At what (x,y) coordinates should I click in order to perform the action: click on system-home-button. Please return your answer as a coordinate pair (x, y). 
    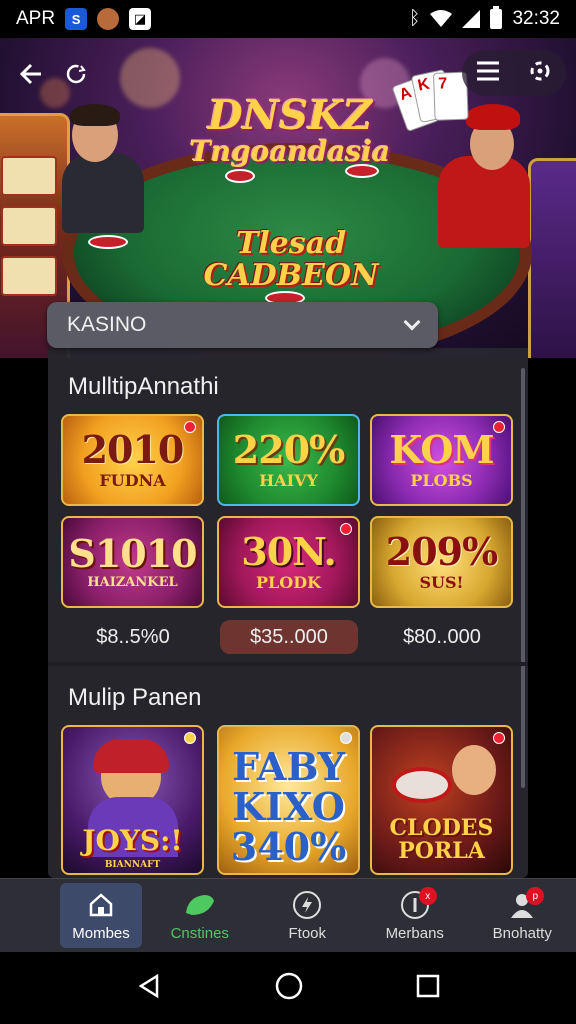
    Looking at the image, I should click on (289, 988).